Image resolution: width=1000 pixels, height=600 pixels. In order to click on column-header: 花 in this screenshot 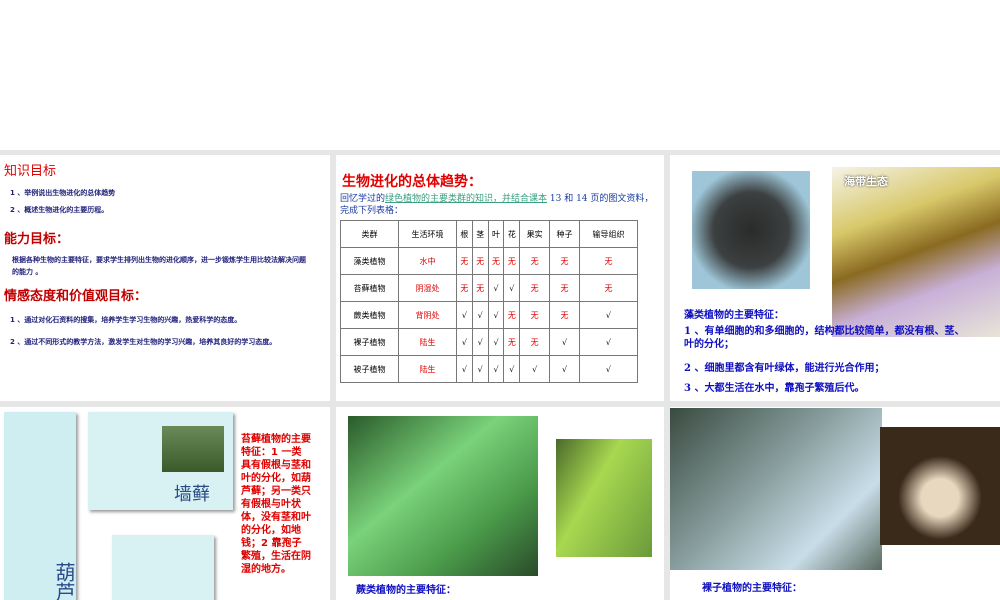, I will do `click(512, 234)`.